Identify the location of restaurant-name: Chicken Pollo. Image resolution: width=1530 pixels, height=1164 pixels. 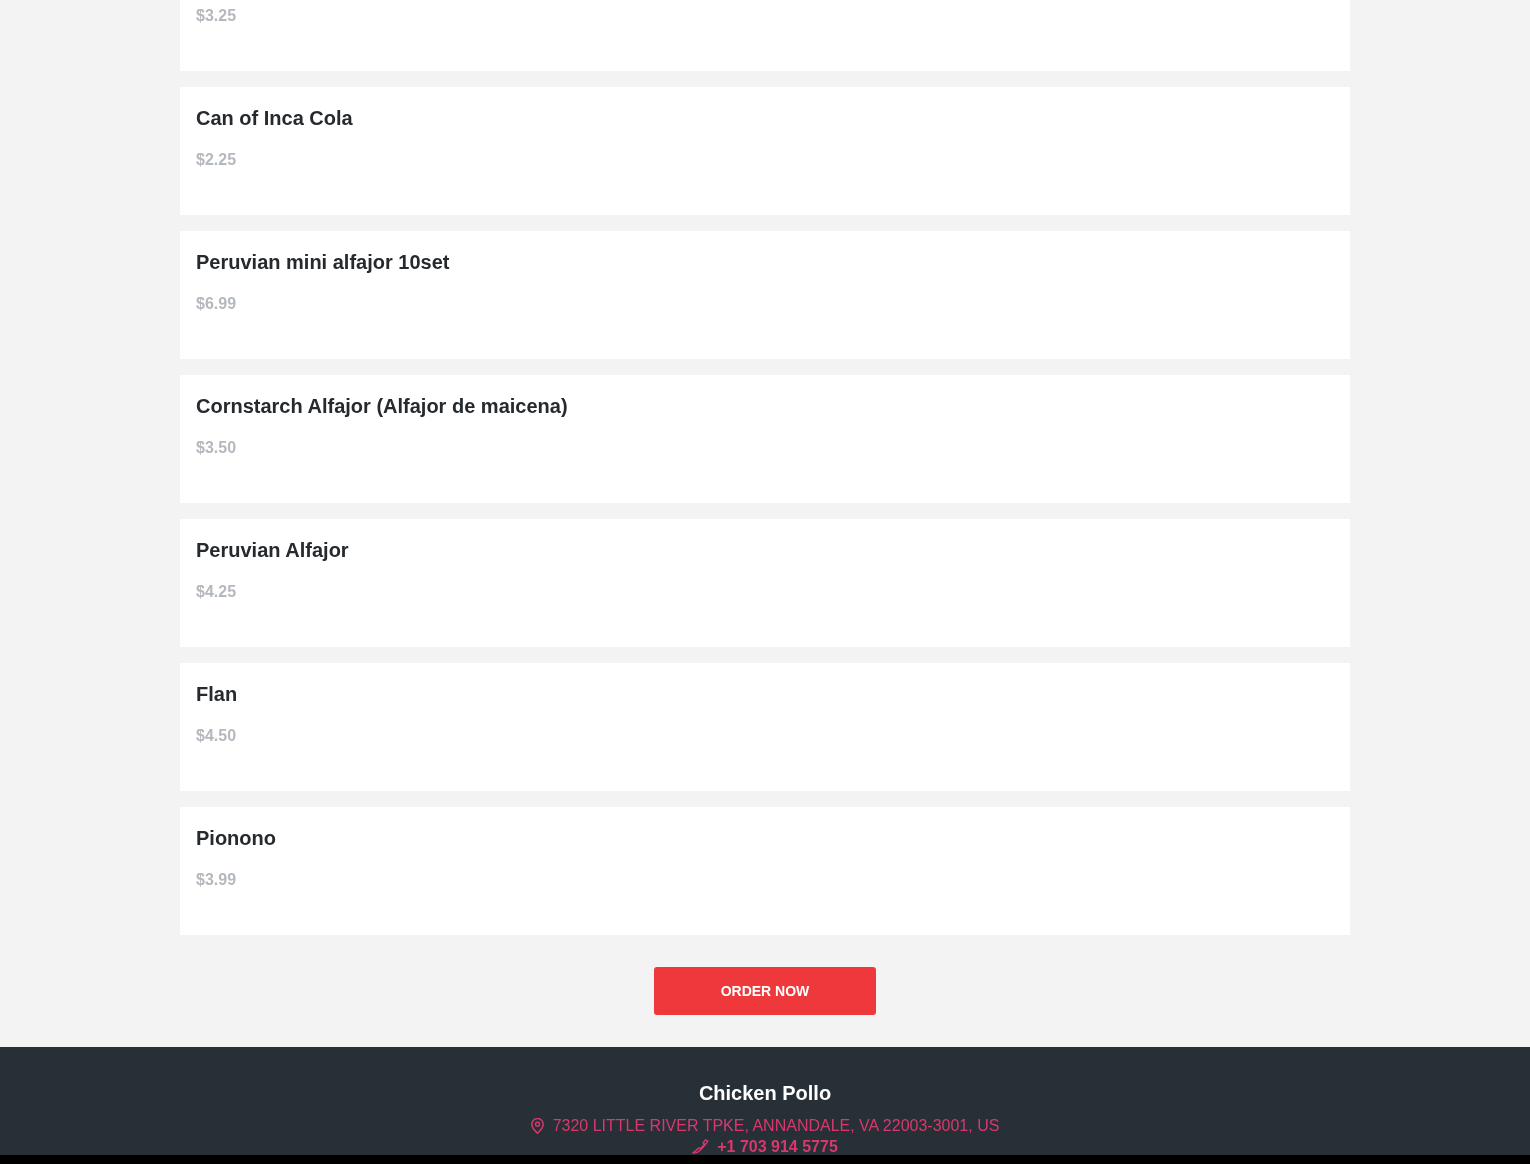
(765, 1093).